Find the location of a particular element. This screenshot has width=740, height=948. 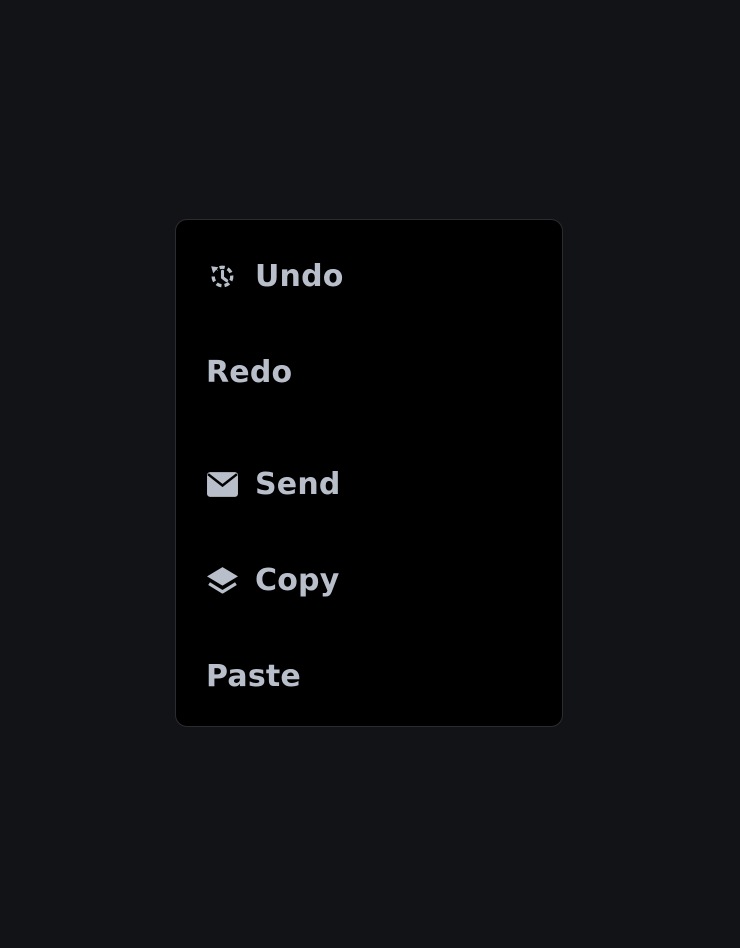

menu-item-redo: Redo is located at coordinates (249, 372).